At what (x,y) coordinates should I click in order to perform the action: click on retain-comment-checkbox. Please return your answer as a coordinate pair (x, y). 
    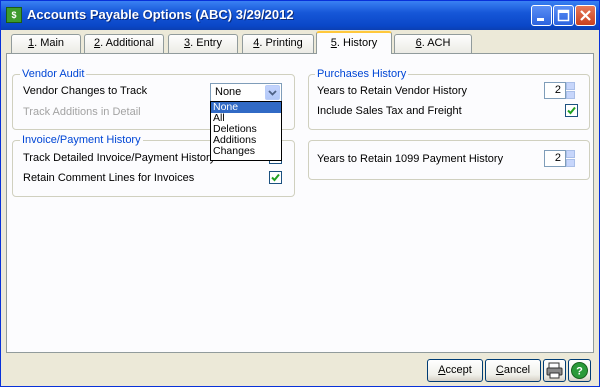
    Looking at the image, I should click on (275, 177).